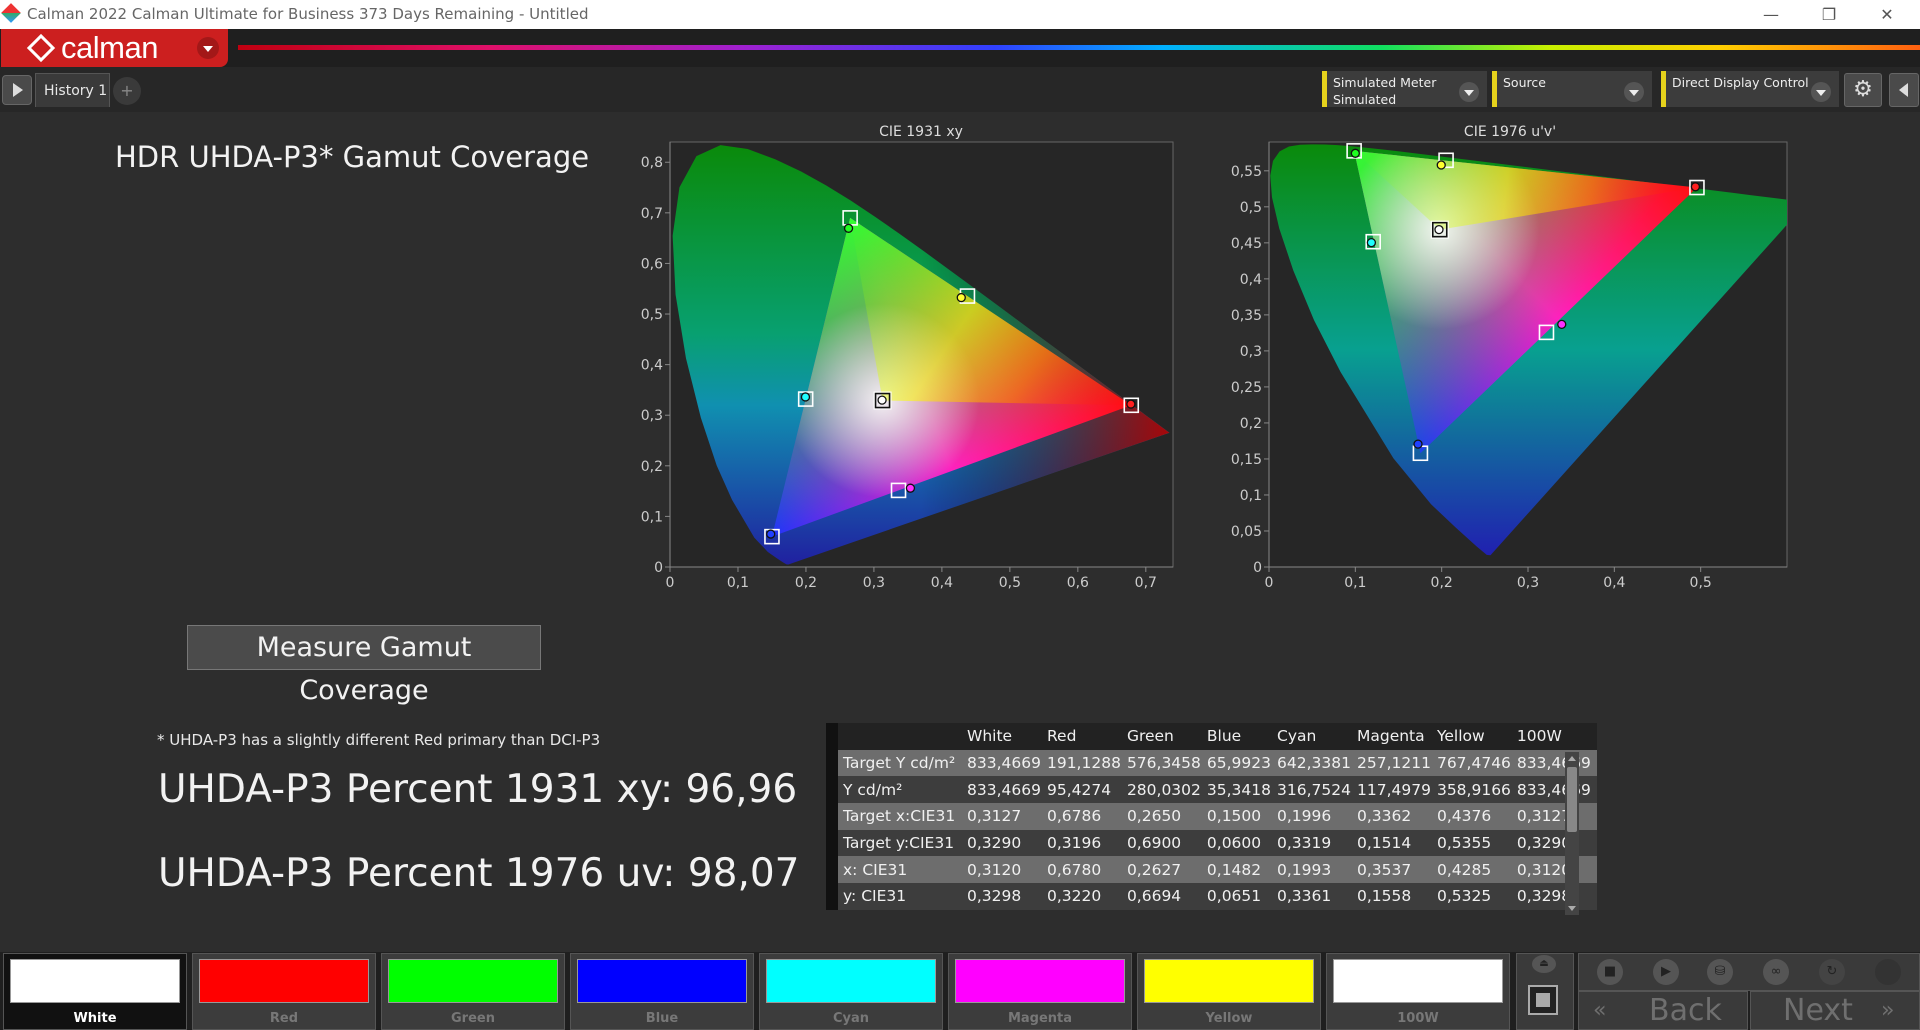 The image size is (1920, 1030). Describe the element at coordinates (1441, 165) in the screenshot. I see `measured-marker-yellow` at that location.